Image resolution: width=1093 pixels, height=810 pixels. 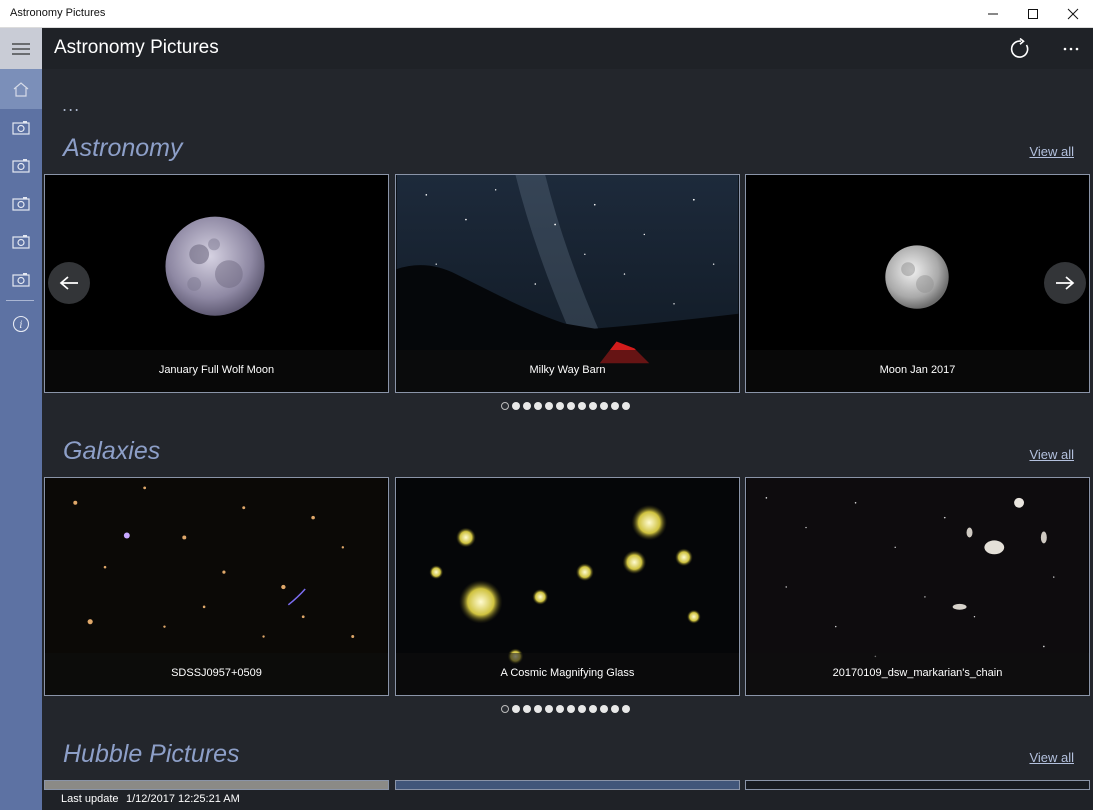 What do you see at coordinates (917, 283) in the screenshot?
I see `tile-astronomy-3: Moon Jan 2017` at bounding box center [917, 283].